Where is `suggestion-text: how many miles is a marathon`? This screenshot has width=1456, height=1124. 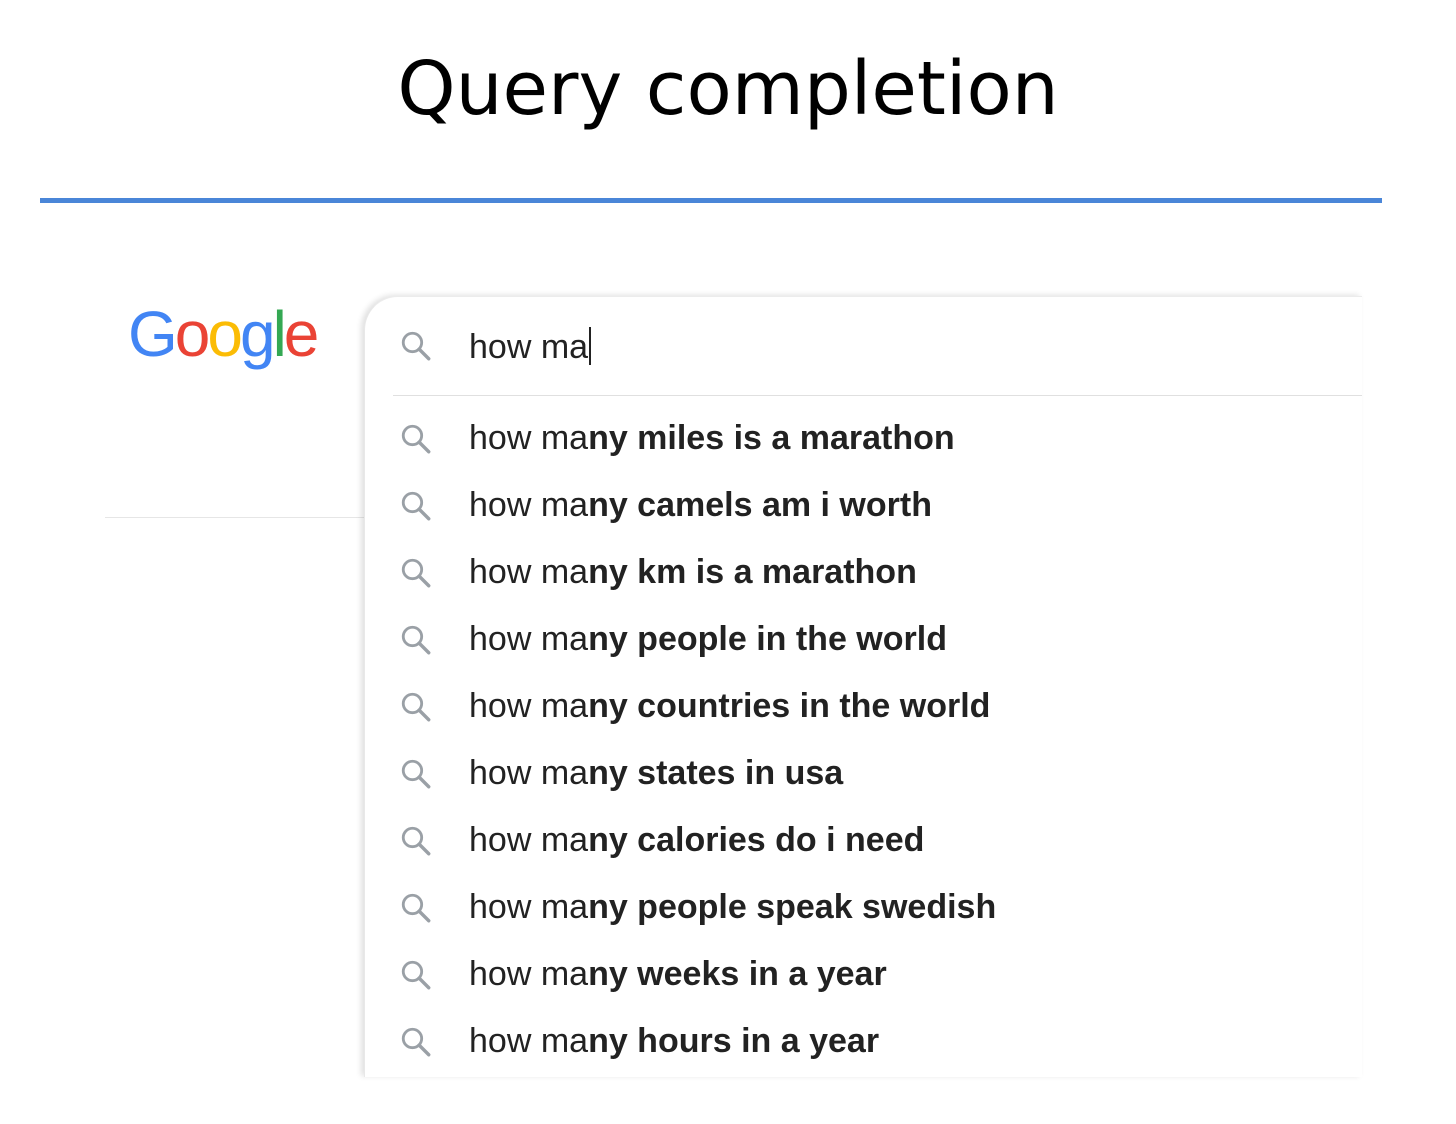 suggestion-text: how many miles is a marathon is located at coordinates (712, 438).